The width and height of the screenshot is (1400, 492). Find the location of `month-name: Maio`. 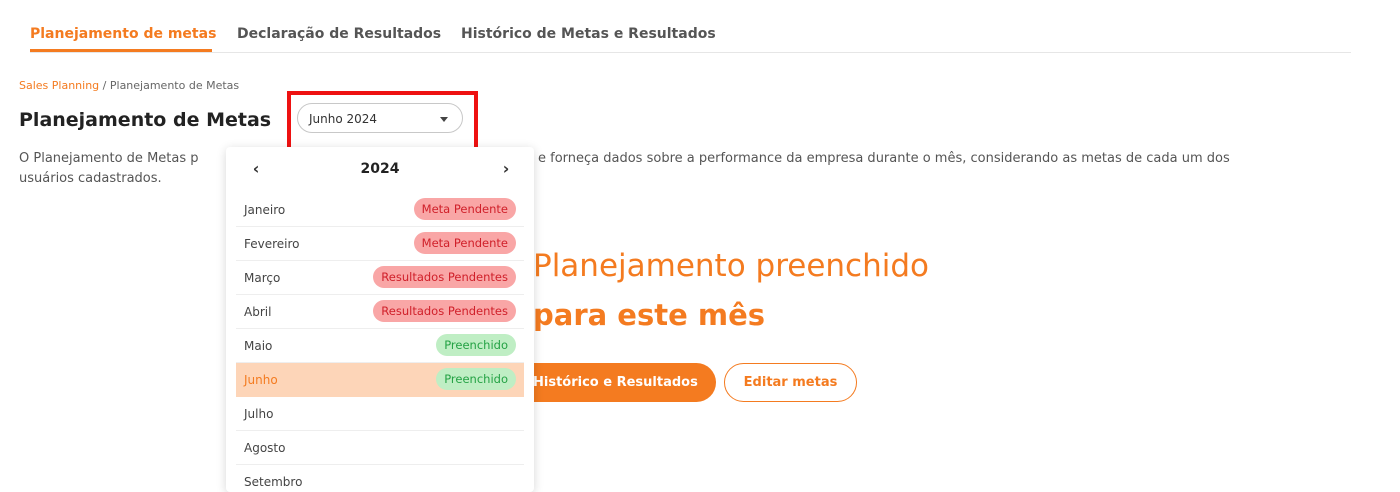

month-name: Maio is located at coordinates (258, 346).